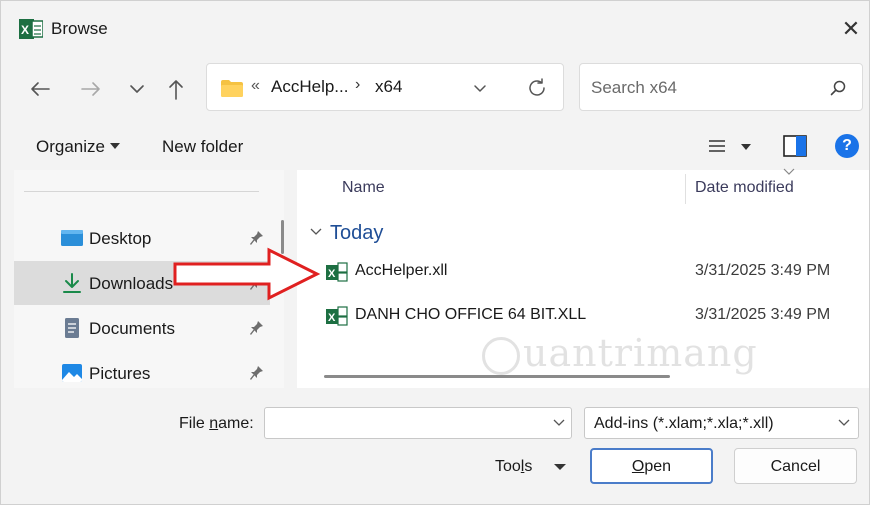  I want to click on file-list-horizontal-scrollbar, so click(497, 376).